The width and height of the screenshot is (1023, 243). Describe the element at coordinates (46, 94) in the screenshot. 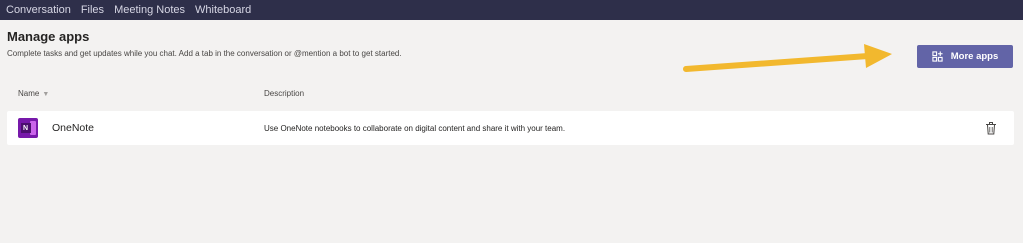

I see `sort-caret-icon: ▼` at that location.